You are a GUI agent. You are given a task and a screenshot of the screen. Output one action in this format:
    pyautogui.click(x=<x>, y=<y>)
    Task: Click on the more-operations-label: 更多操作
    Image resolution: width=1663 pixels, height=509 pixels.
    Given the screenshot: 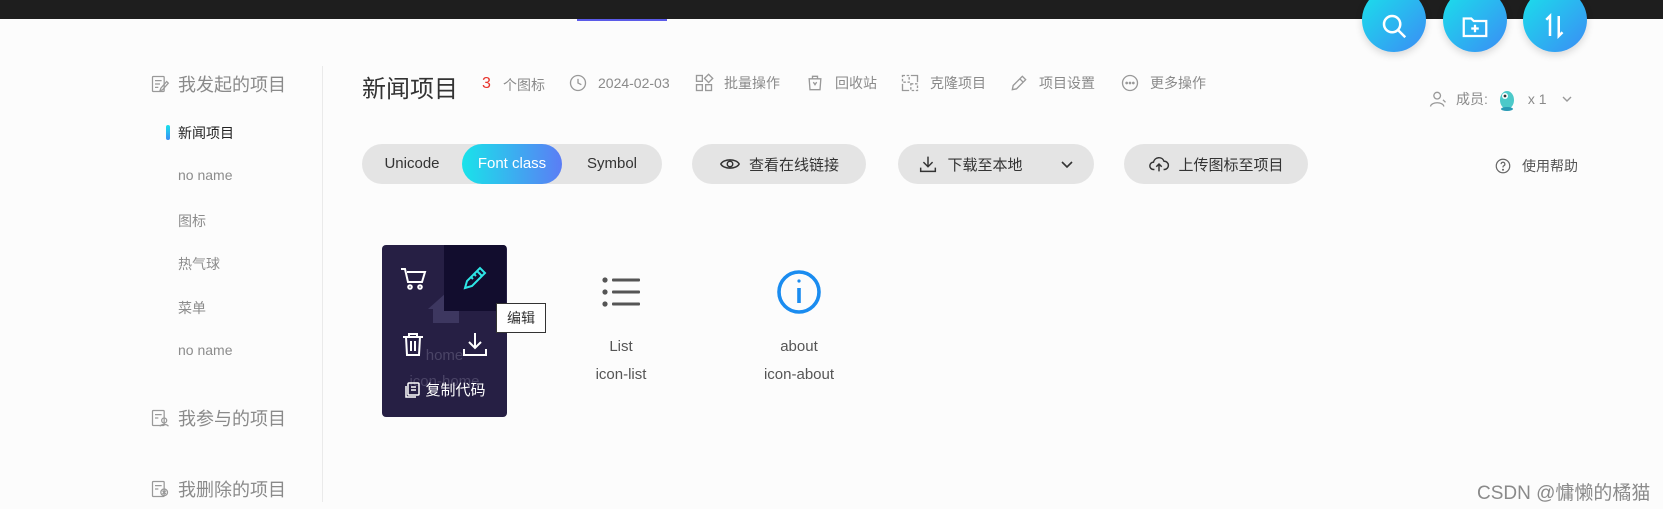 What is the action you would take?
    pyautogui.click(x=1178, y=83)
    